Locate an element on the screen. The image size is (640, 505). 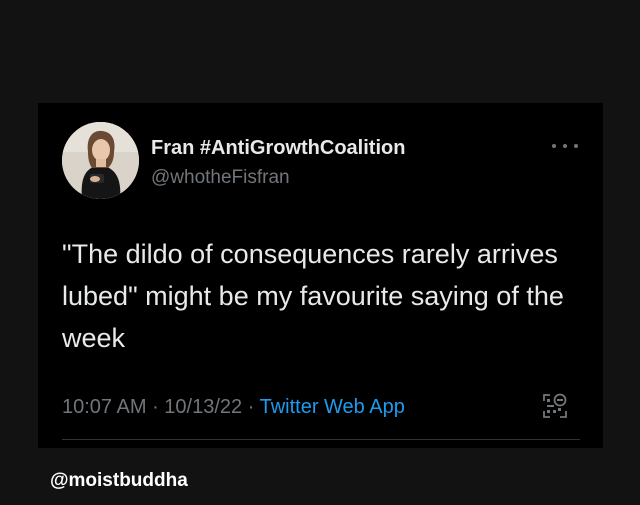
divider is located at coordinates (321, 439).